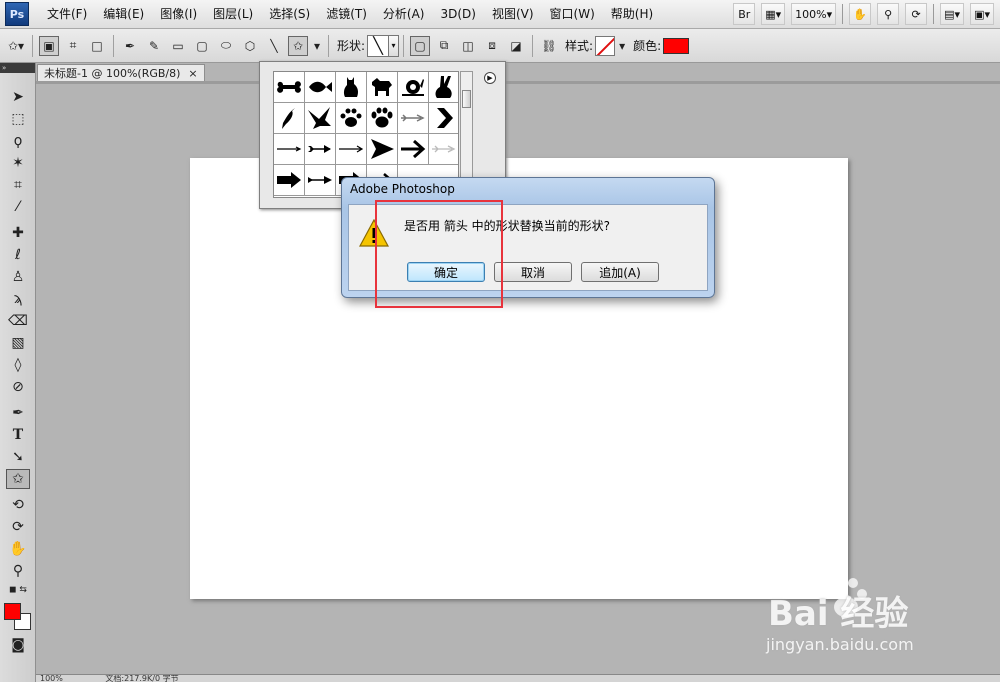  Describe the element at coordinates (274, 46) in the screenshot. I see `line-button: ╲` at that location.